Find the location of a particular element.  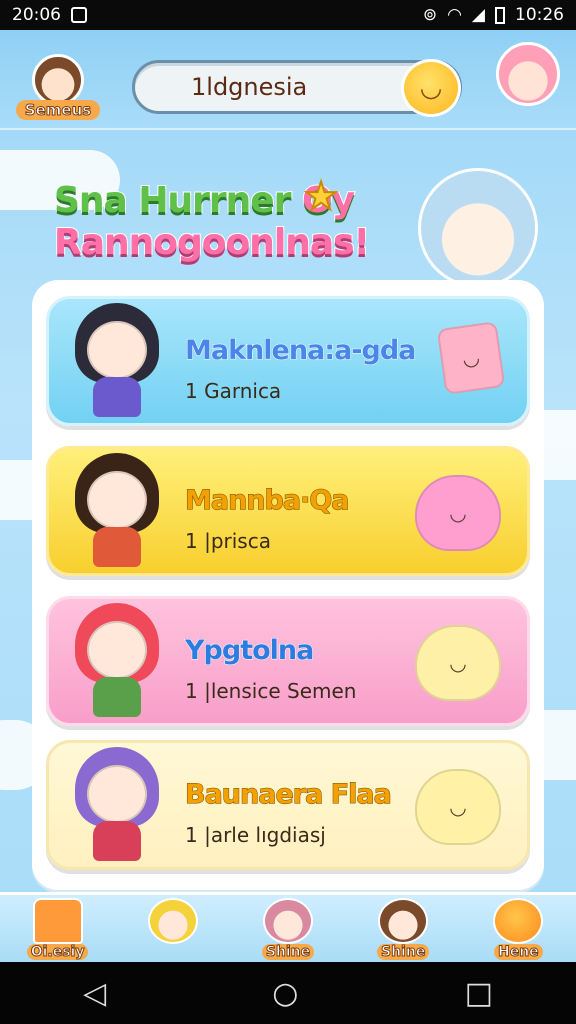

banner-title-text: Sna Hurrner is located at coordinates (172, 200).